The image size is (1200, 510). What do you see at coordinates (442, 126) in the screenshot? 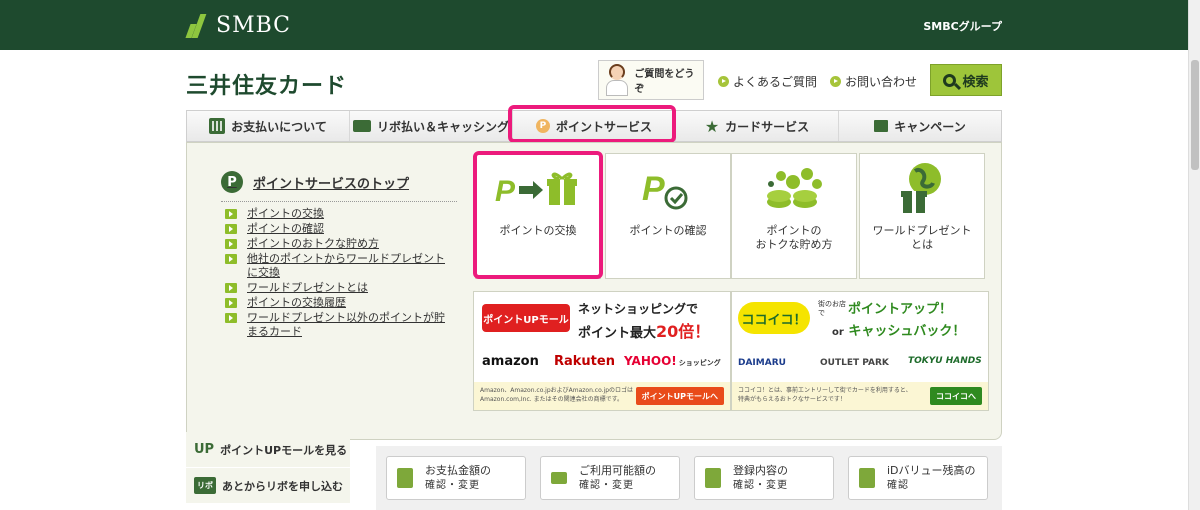
I see `nav-item-label: リボ払い＆キャッシング` at bounding box center [442, 126].